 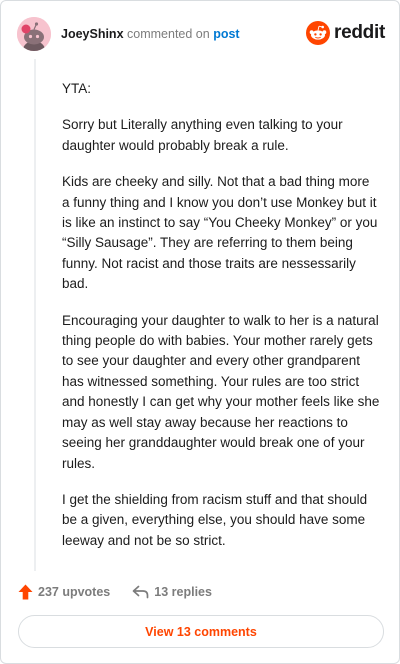 I want to click on comment-meta: JoeyShinx commented on post, so click(x=150, y=34).